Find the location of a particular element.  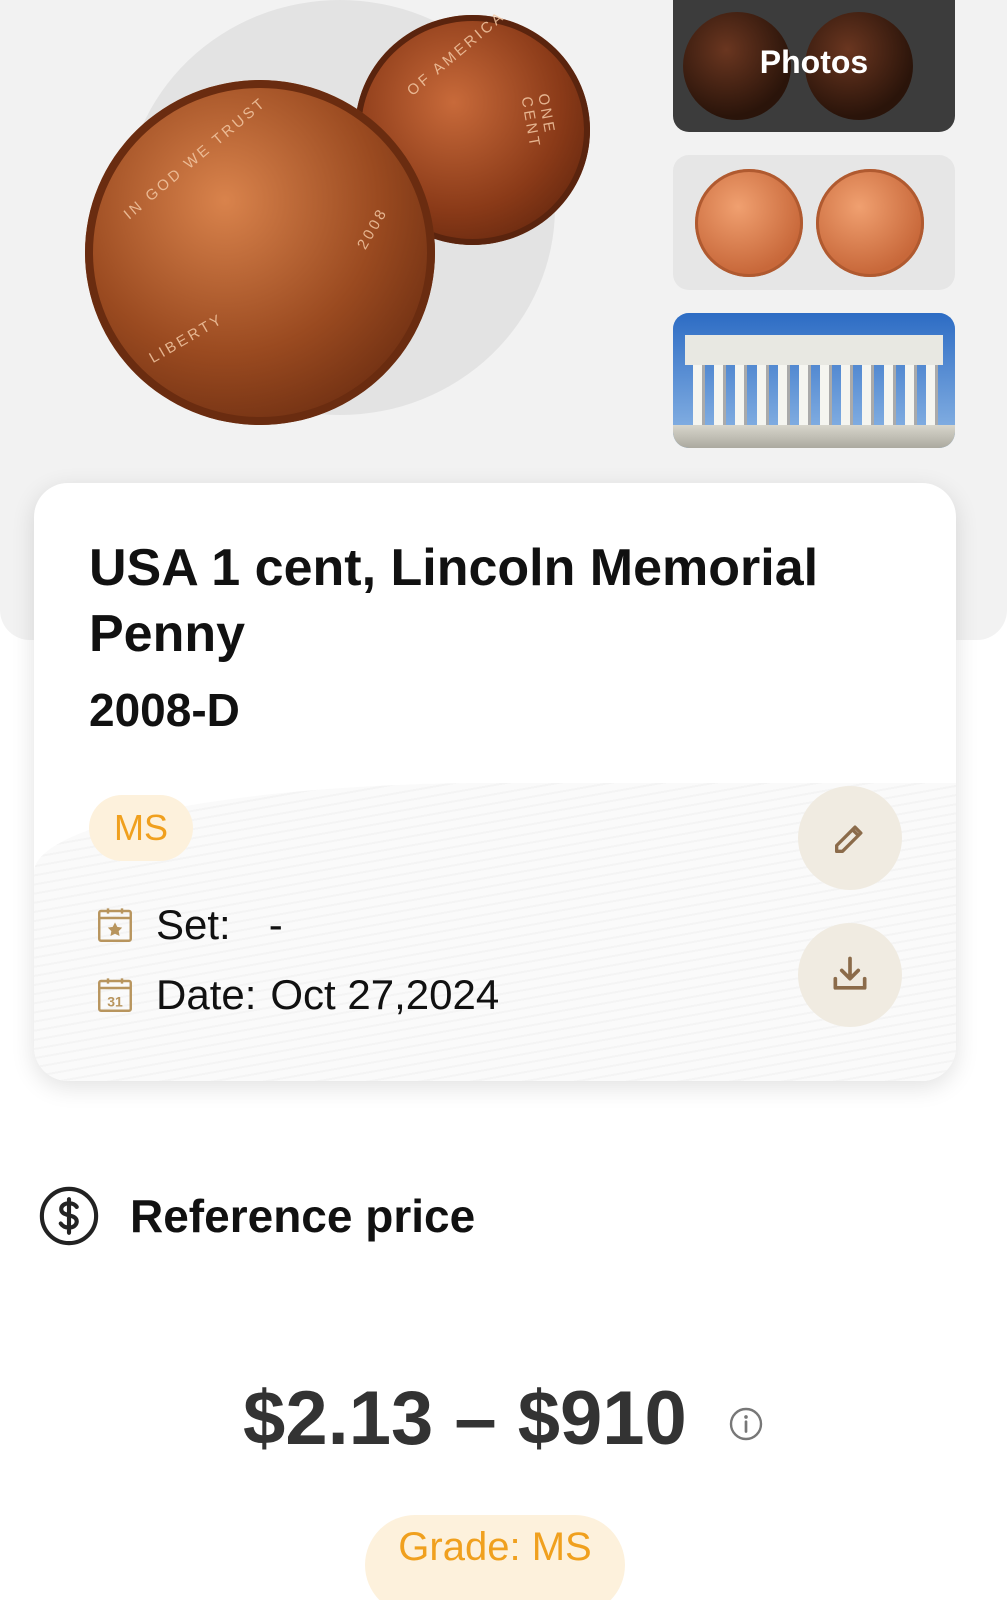

price-range: $2.13 – $910 is located at coordinates (503, 1418).